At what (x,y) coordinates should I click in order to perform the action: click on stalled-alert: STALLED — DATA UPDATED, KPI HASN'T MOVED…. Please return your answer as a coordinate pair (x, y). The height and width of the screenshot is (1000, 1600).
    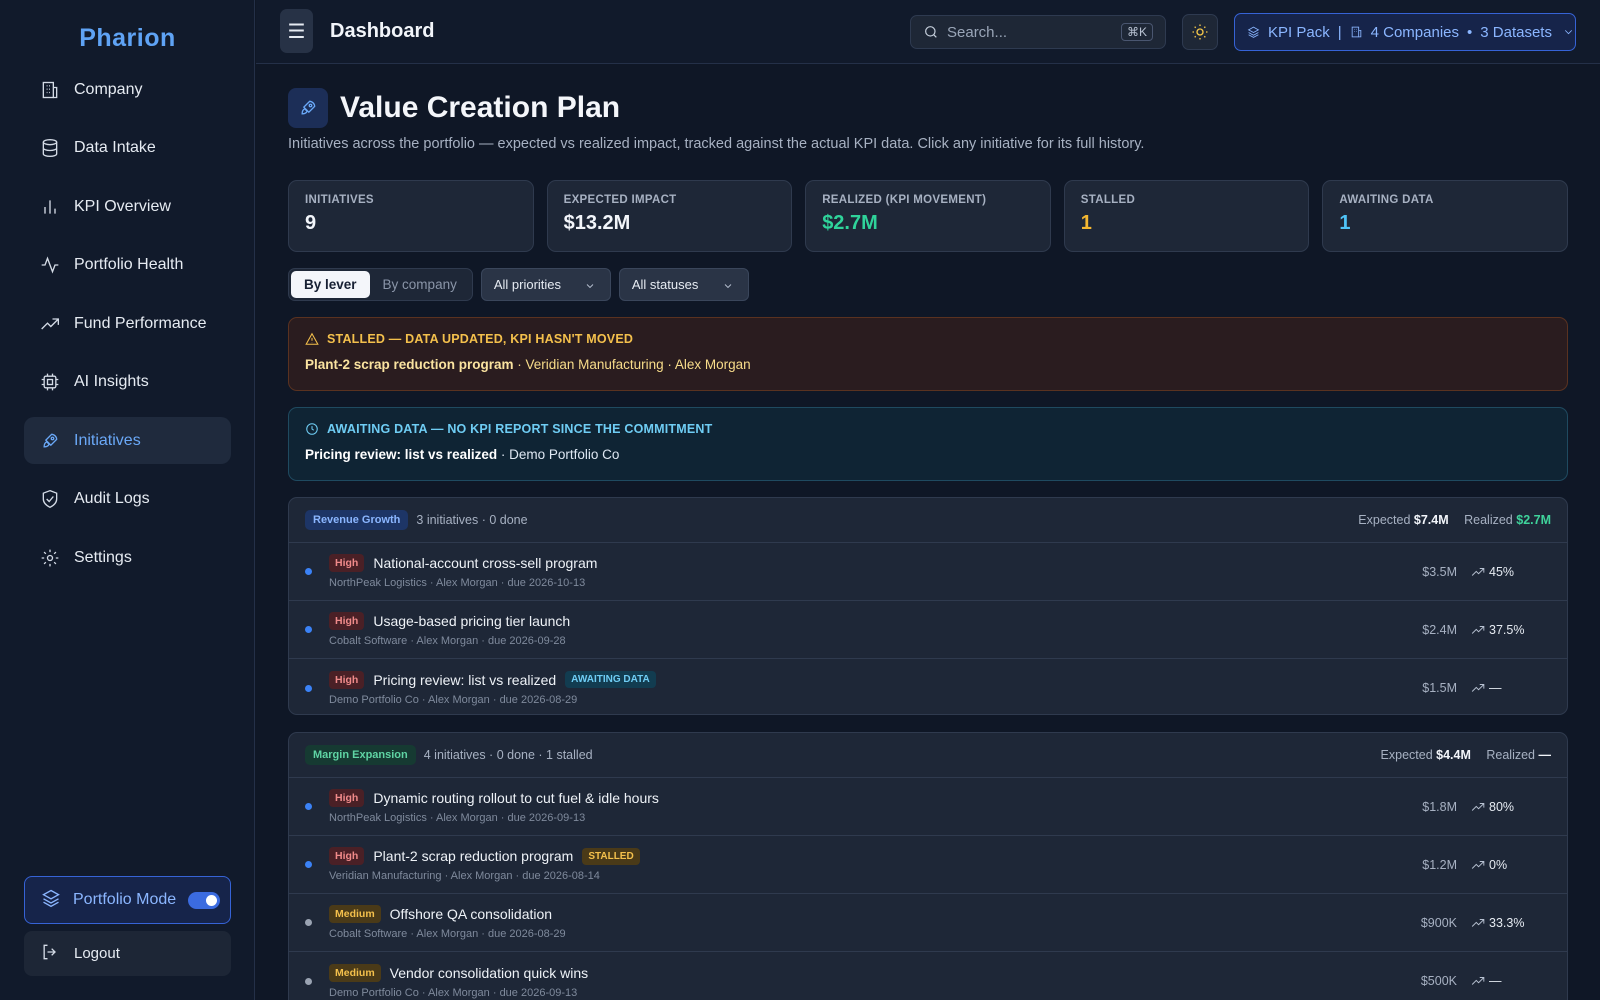
    Looking at the image, I should click on (928, 354).